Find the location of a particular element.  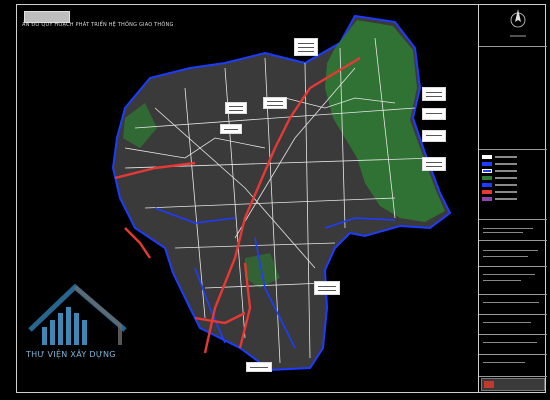

stamp-mark is located at coordinates (489, 384).